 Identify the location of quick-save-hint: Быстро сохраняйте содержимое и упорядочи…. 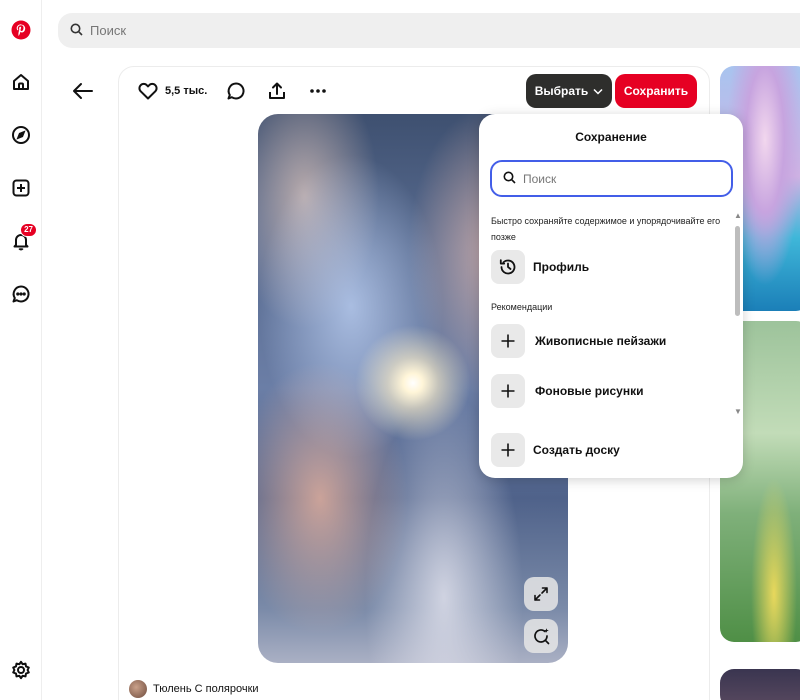
(606, 229).